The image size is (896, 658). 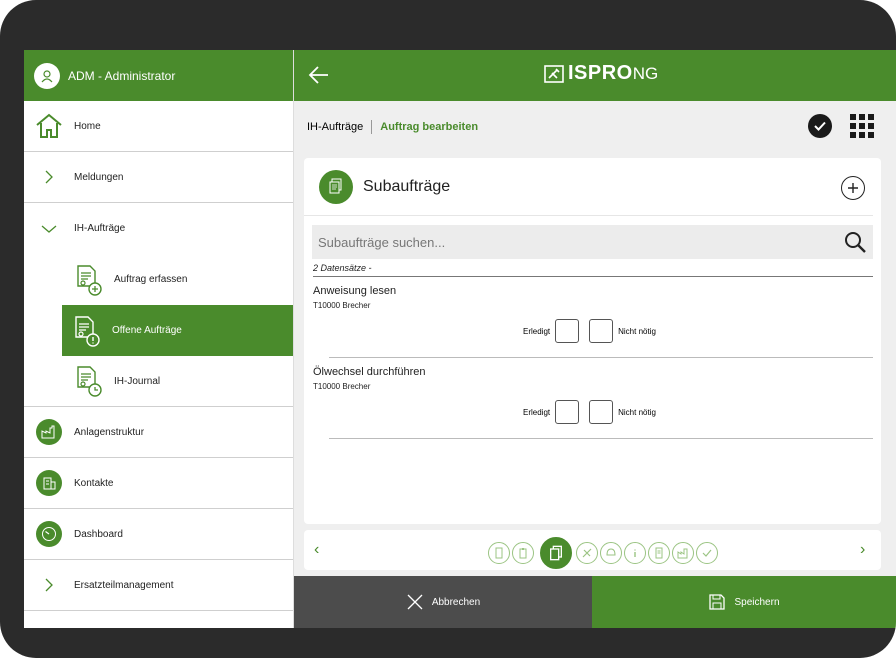 I want to click on helmet-tab-icon, so click(x=611, y=553).